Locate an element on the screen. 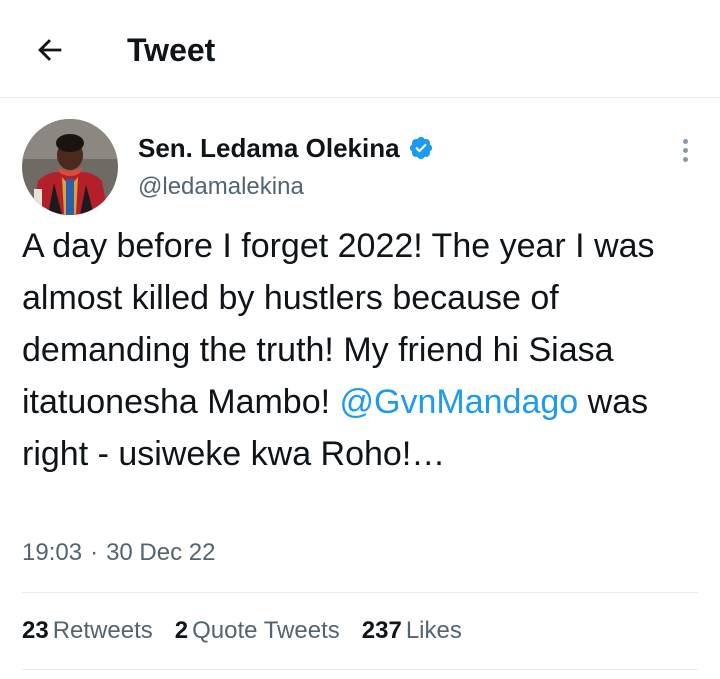 This screenshot has width=720, height=679. arrow-left-icon is located at coordinates (50, 50).